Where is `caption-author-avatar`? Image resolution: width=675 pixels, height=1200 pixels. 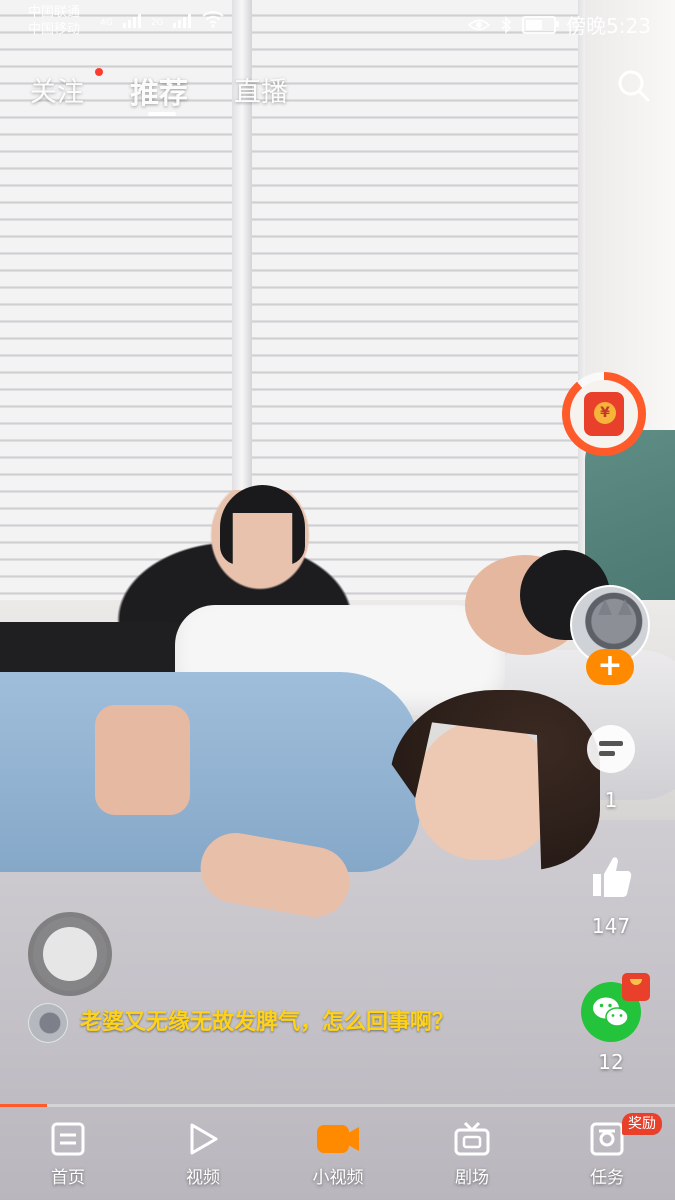 caption-author-avatar is located at coordinates (48, 1023).